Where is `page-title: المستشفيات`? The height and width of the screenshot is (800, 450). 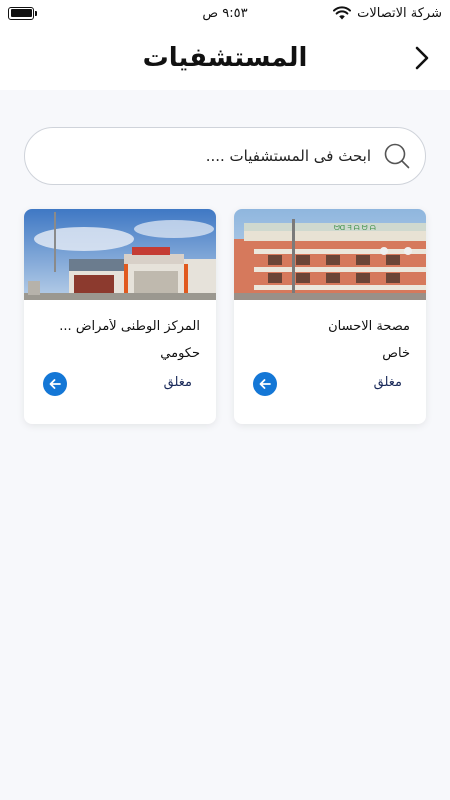 page-title: المستشفيات is located at coordinates (225, 58).